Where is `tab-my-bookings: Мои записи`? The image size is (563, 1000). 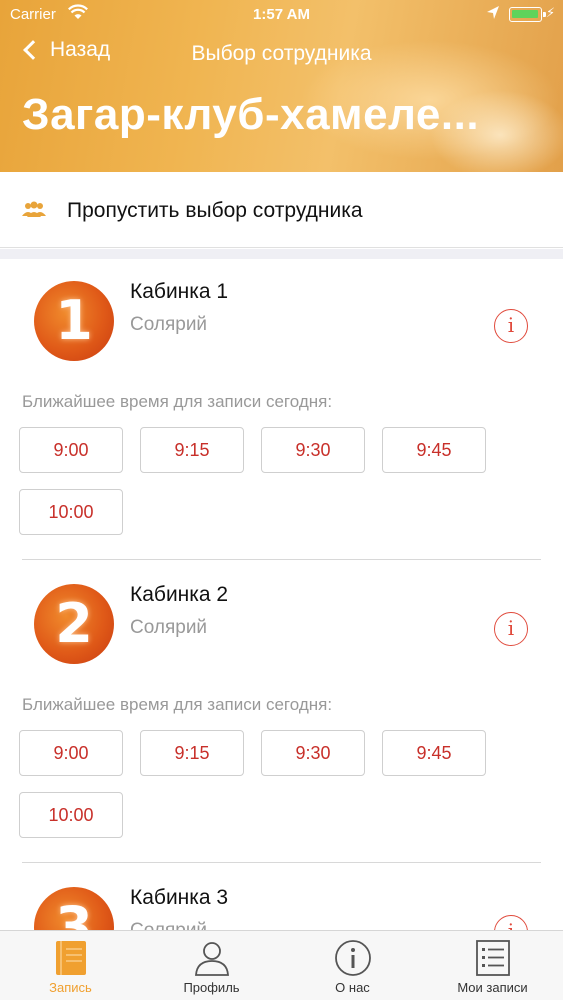 tab-my-bookings: Мои записи is located at coordinates (492, 965).